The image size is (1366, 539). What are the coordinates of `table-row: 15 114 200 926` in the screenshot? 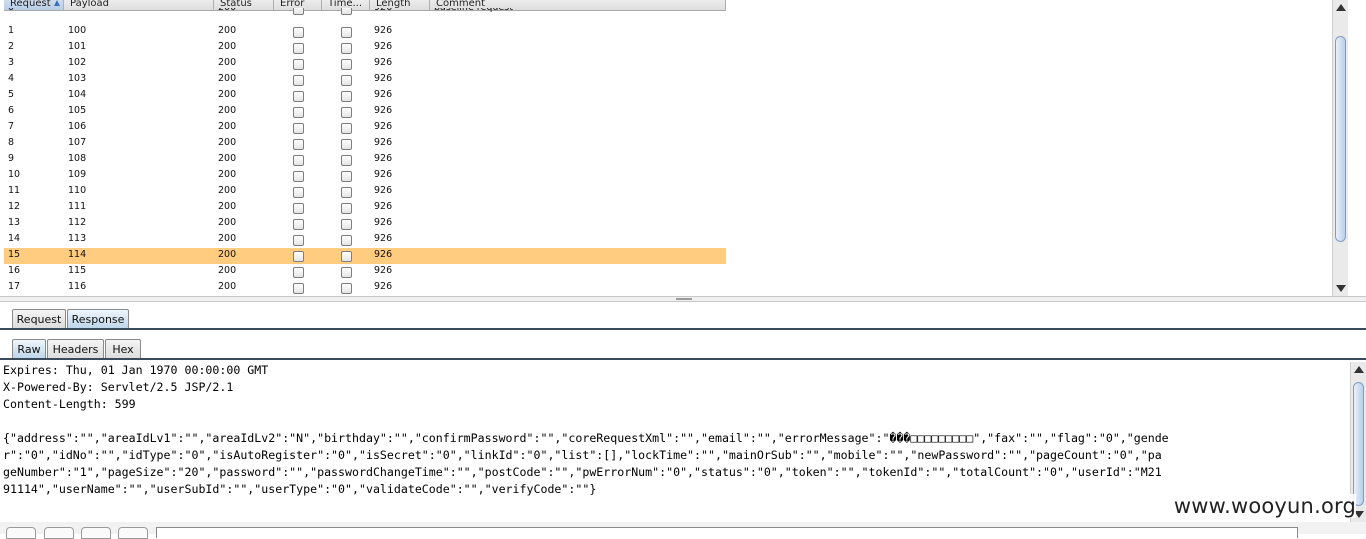 It's located at (365, 256).